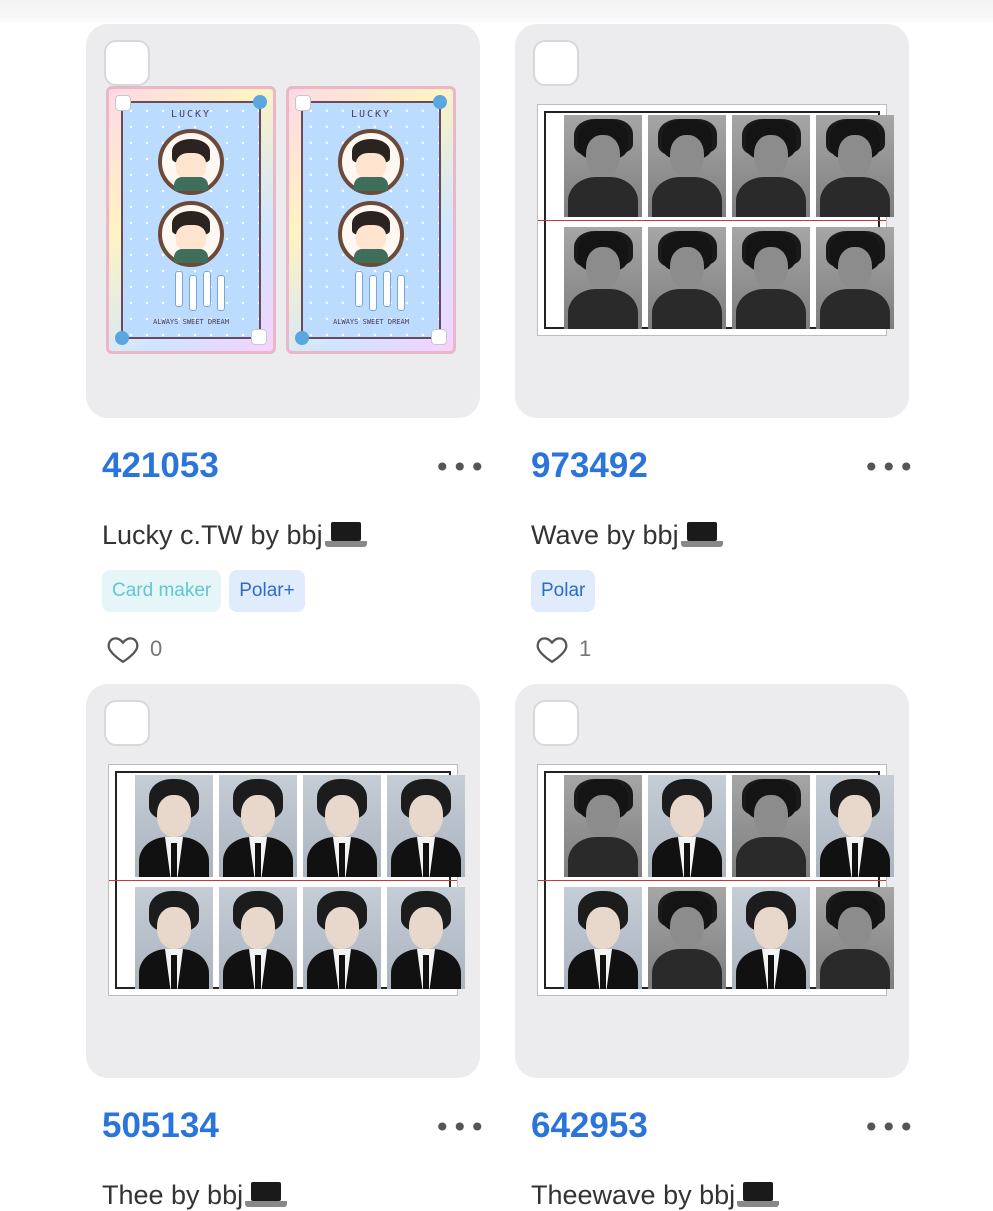 Image resolution: width=993 pixels, height=1211 pixels. Describe the element at coordinates (162, 591) in the screenshot. I see `tag-card-maker: Card maker` at that location.